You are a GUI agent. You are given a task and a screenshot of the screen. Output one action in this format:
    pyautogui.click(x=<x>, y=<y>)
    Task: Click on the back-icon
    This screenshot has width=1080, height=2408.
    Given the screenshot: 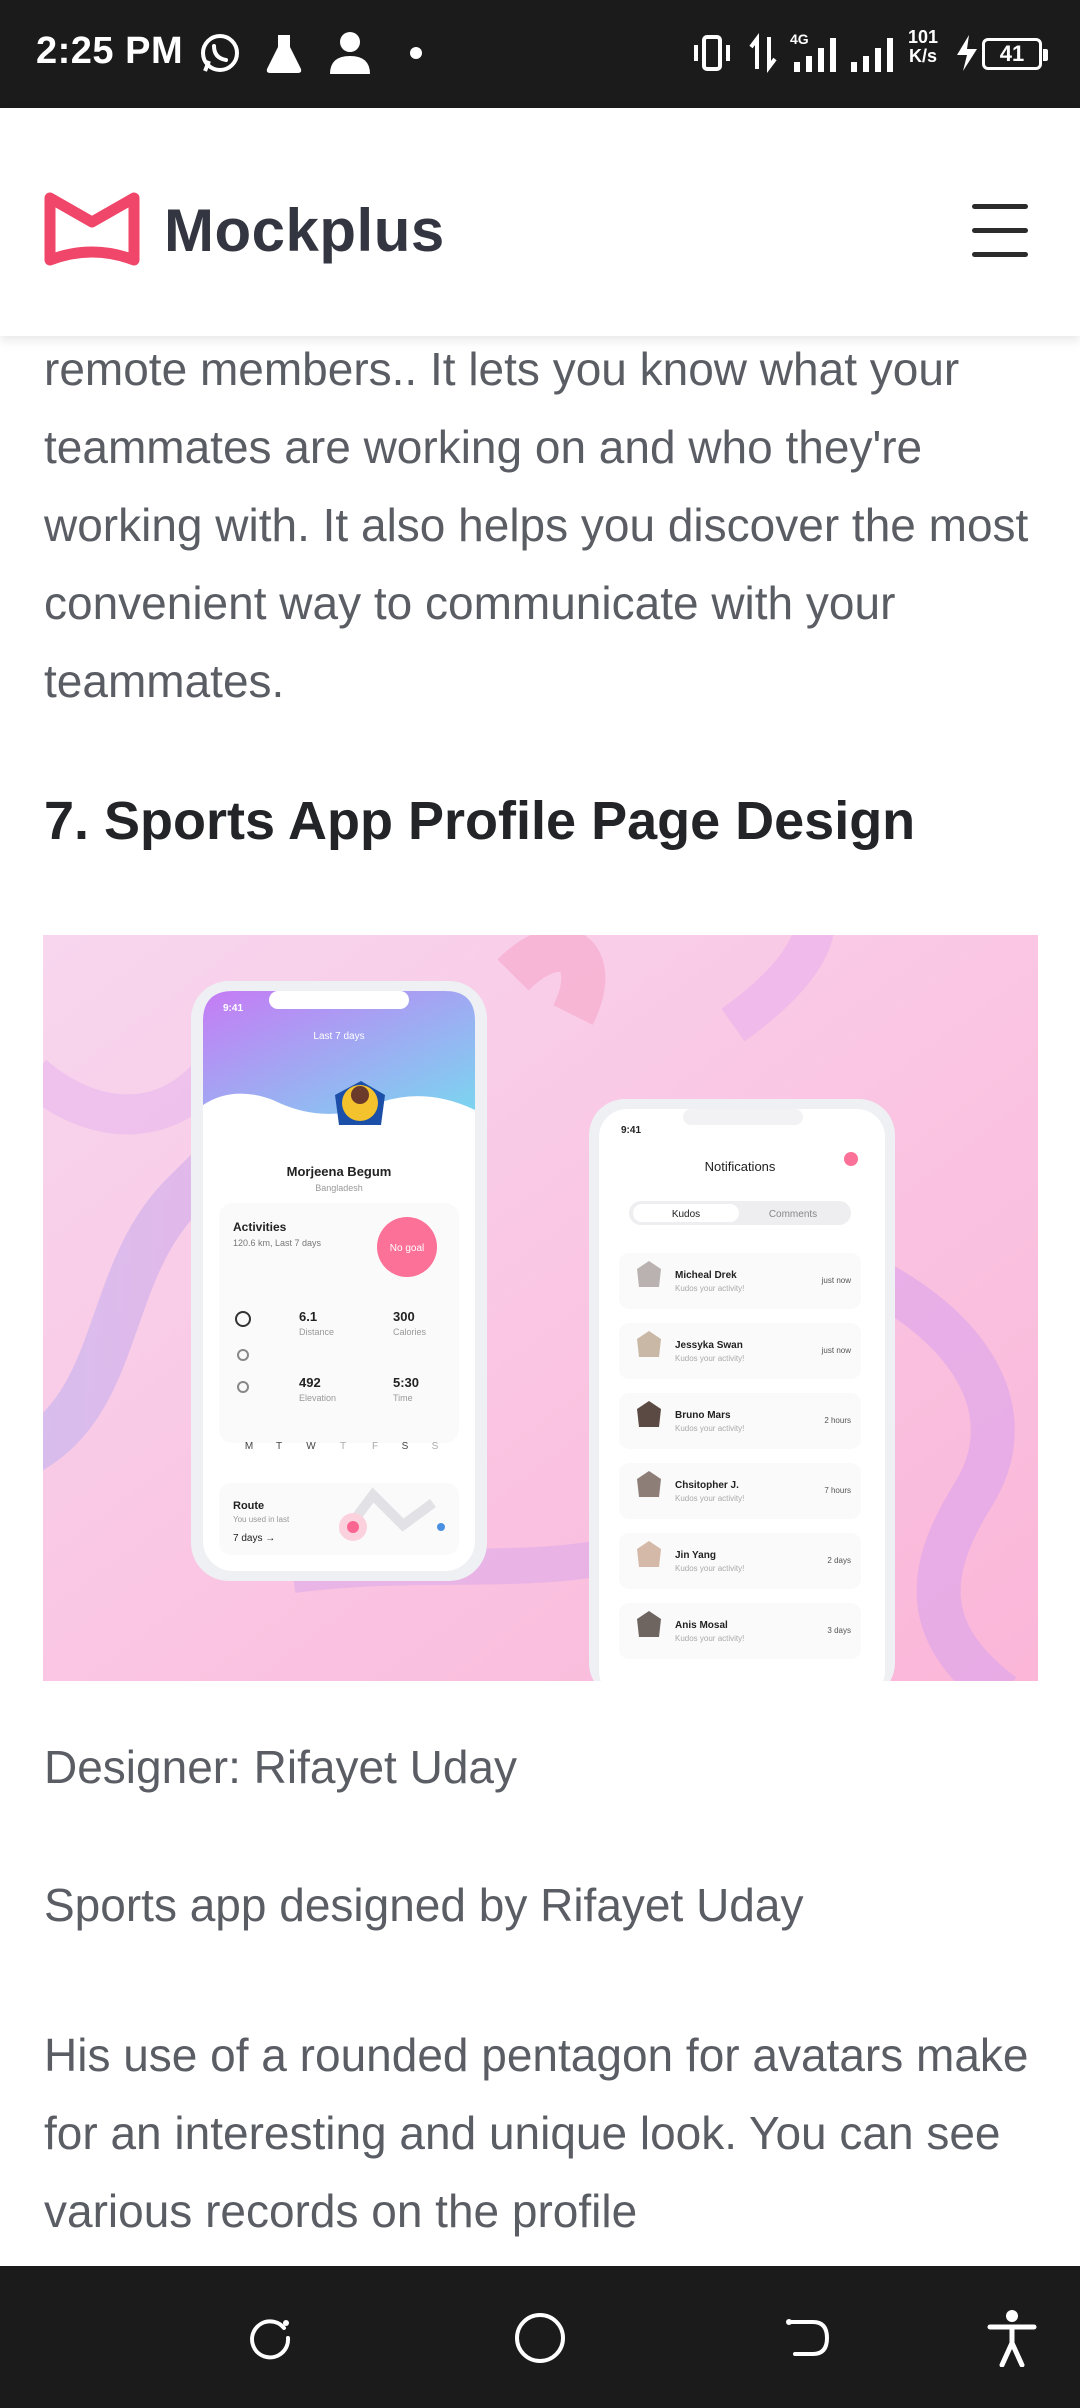 What is the action you would take?
    pyautogui.click(x=808, y=2338)
    